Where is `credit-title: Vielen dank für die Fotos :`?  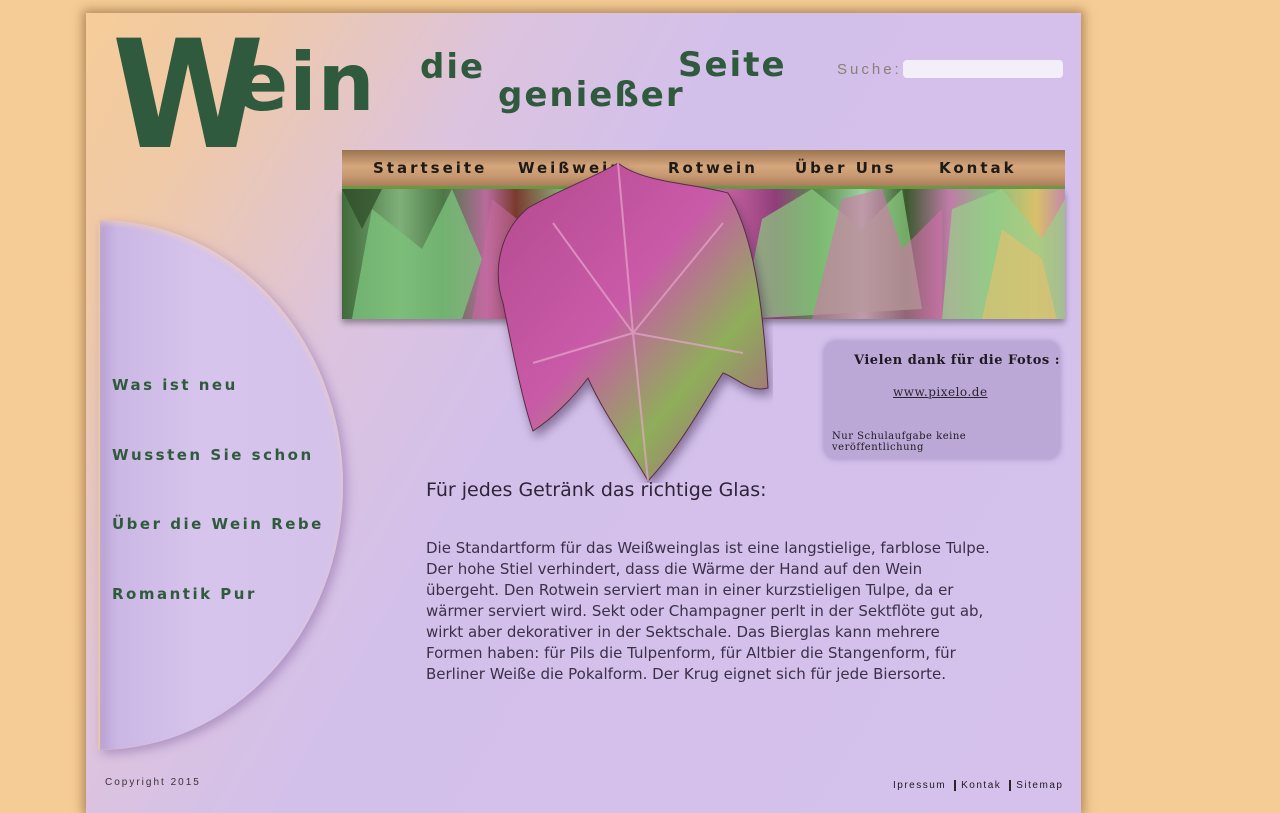 credit-title: Vielen dank für die Fotos : is located at coordinates (957, 360).